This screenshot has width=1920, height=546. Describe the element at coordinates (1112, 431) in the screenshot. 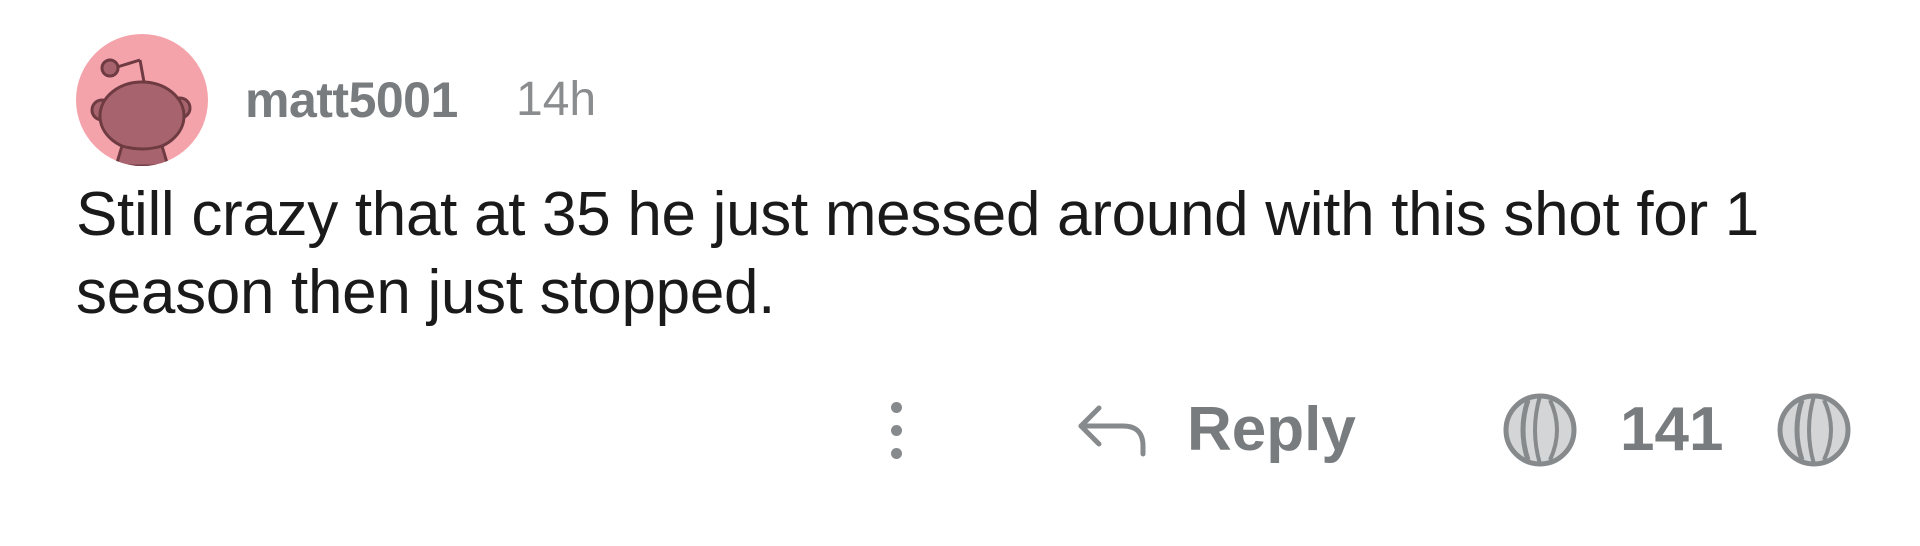

I see `reply-arrow-icon` at that location.